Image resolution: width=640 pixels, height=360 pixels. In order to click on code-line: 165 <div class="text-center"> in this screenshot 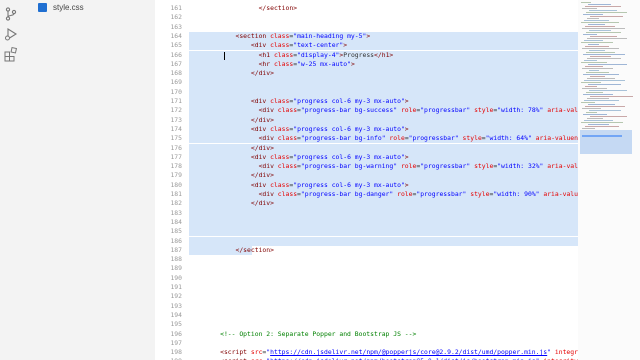, I will do `click(366, 46)`.